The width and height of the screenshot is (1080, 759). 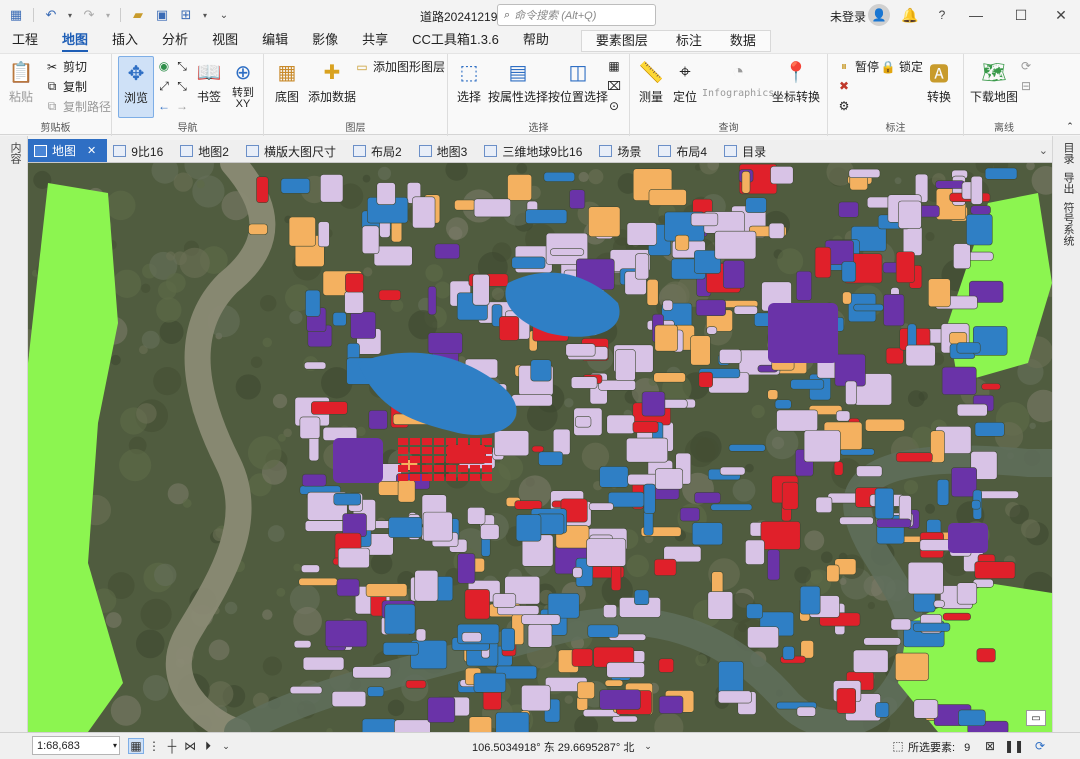 What do you see at coordinates (685, 151) in the screenshot?
I see `view-tab-8: 布局4` at bounding box center [685, 151].